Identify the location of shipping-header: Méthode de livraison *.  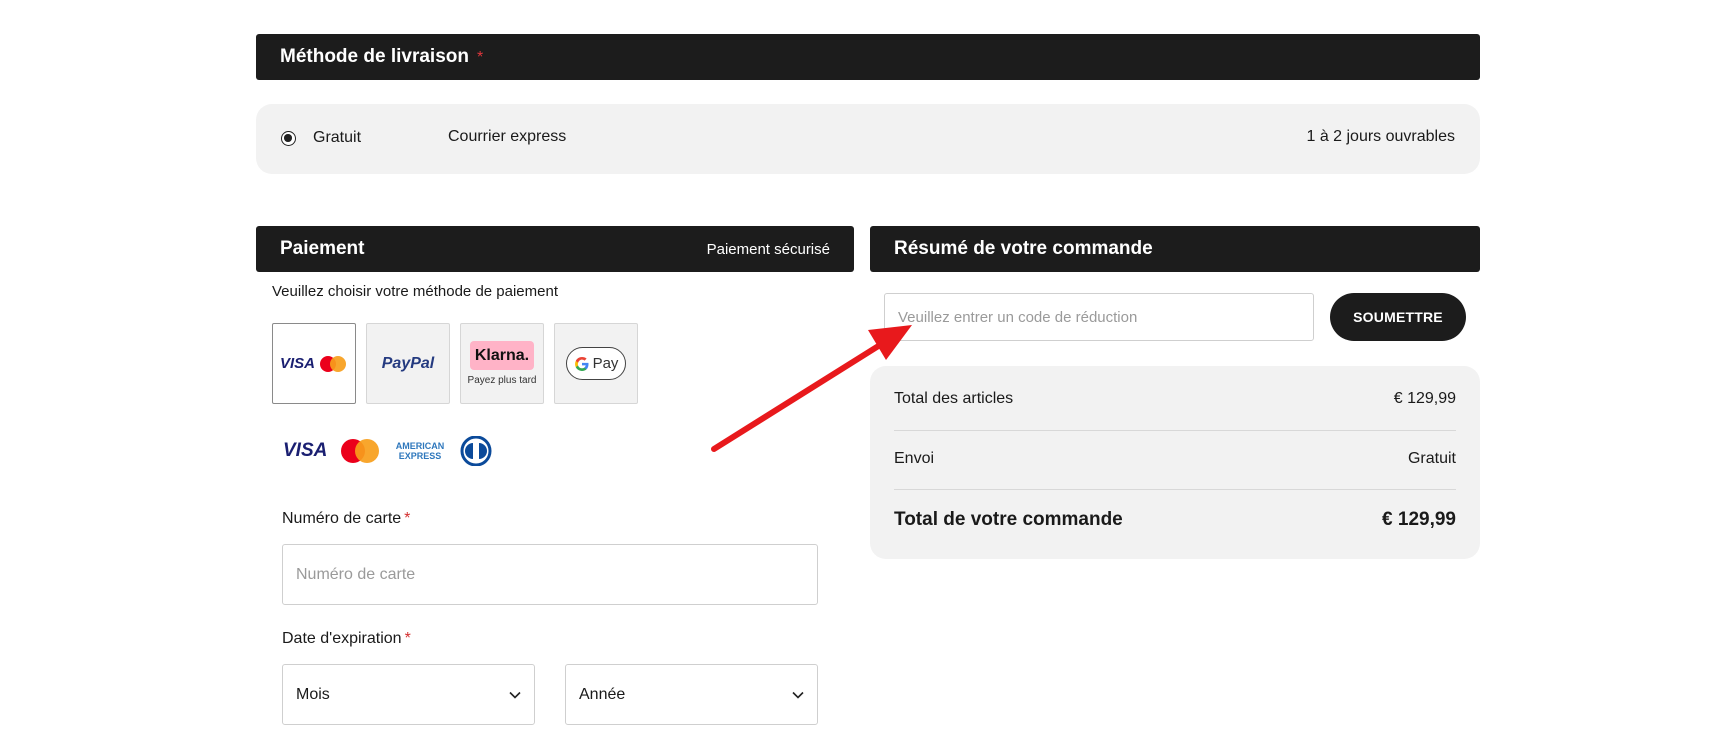
(868, 57).